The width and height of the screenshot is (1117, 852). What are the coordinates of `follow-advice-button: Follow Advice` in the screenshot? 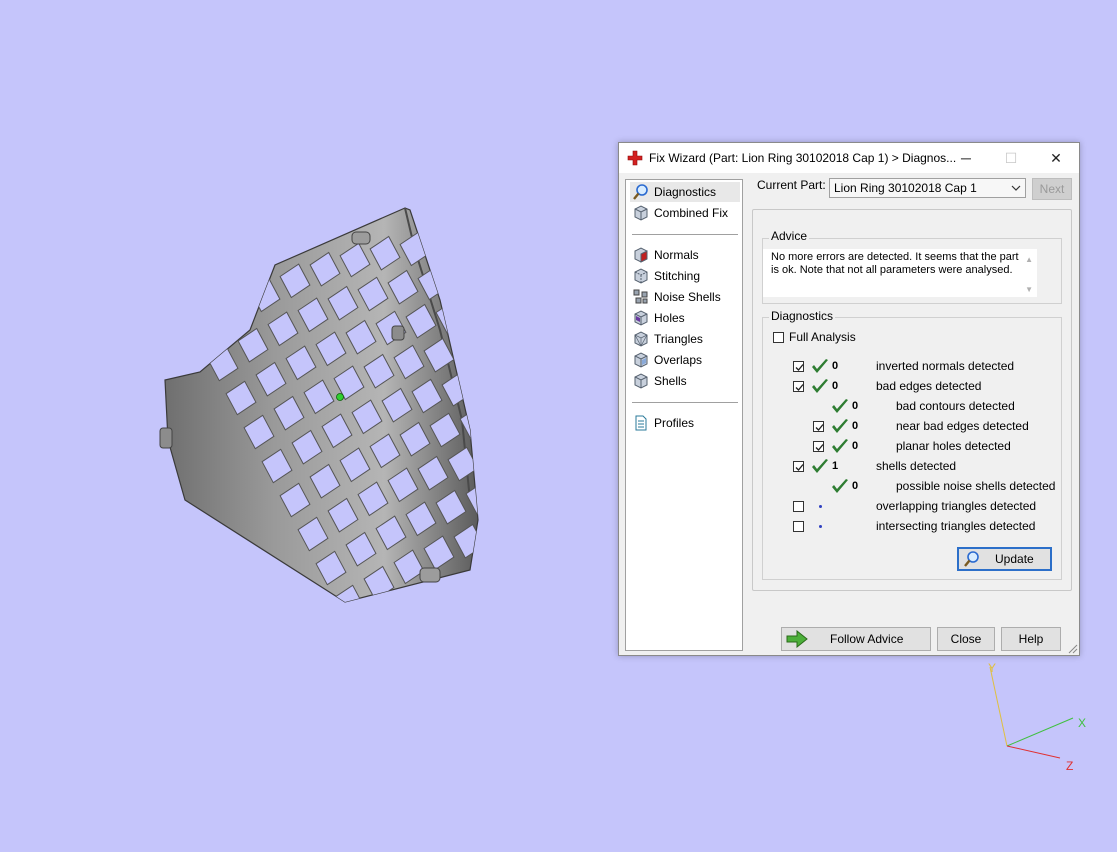 It's located at (856, 639).